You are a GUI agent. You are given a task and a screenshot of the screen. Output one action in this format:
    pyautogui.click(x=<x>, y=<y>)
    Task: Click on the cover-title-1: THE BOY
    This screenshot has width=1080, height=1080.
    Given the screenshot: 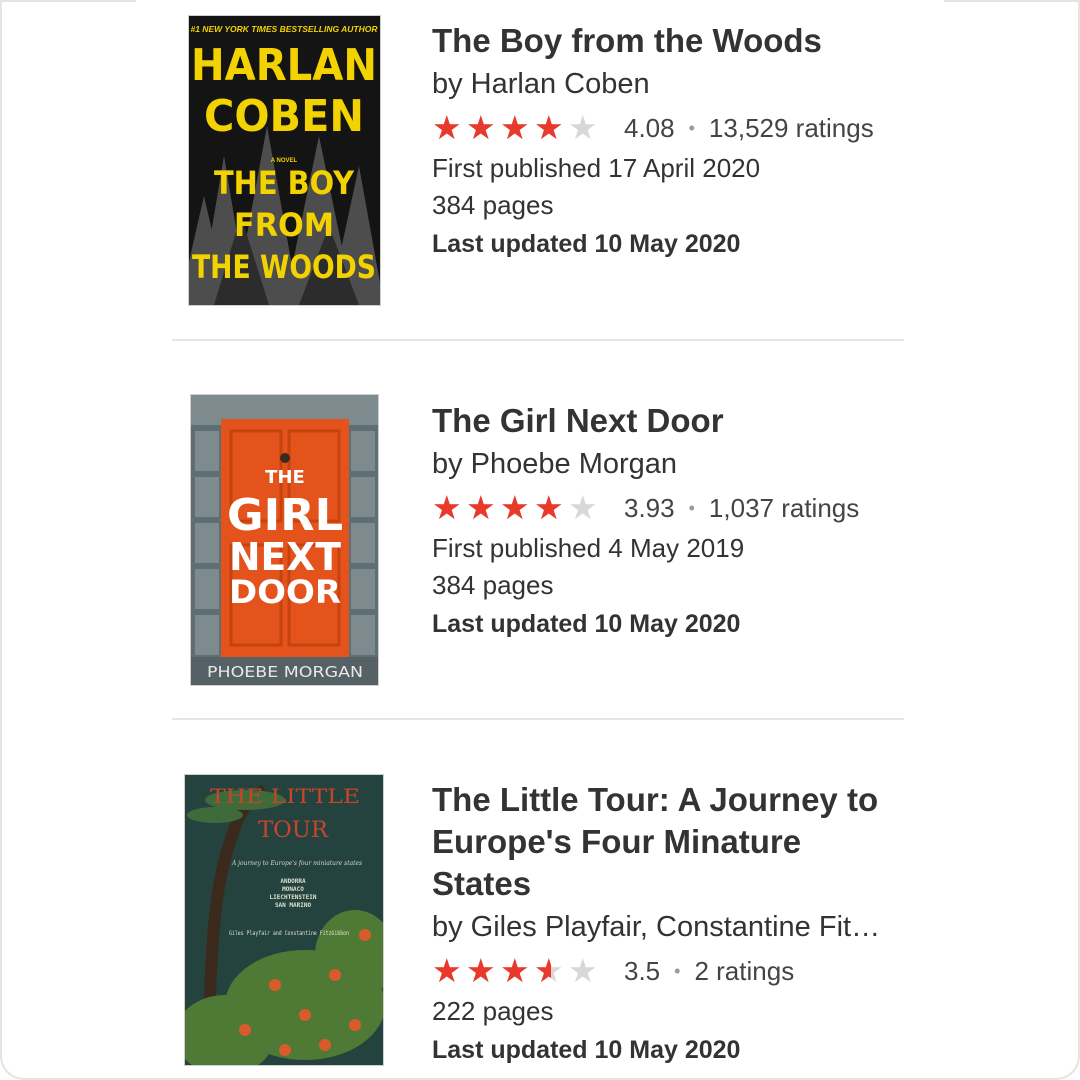 What is the action you would take?
    pyautogui.click(x=284, y=183)
    